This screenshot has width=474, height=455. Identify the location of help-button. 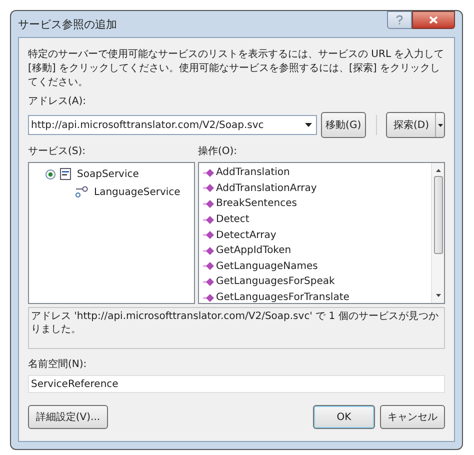
(399, 20).